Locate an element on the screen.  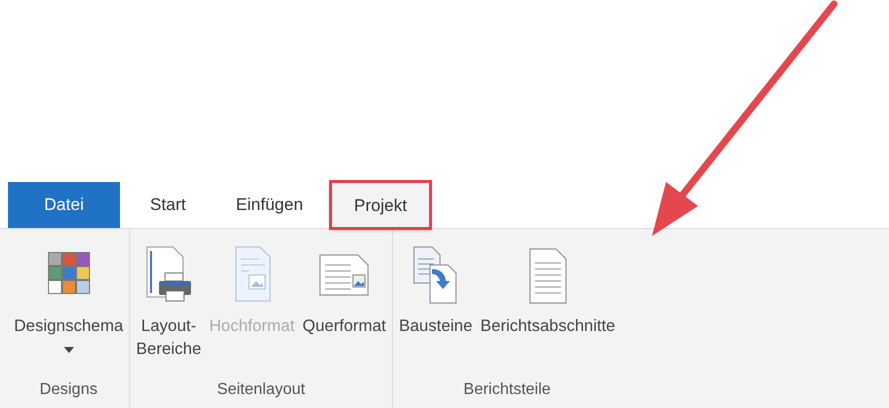
ribbon-button: Berichtsabschnitte is located at coordinates (548, 311).